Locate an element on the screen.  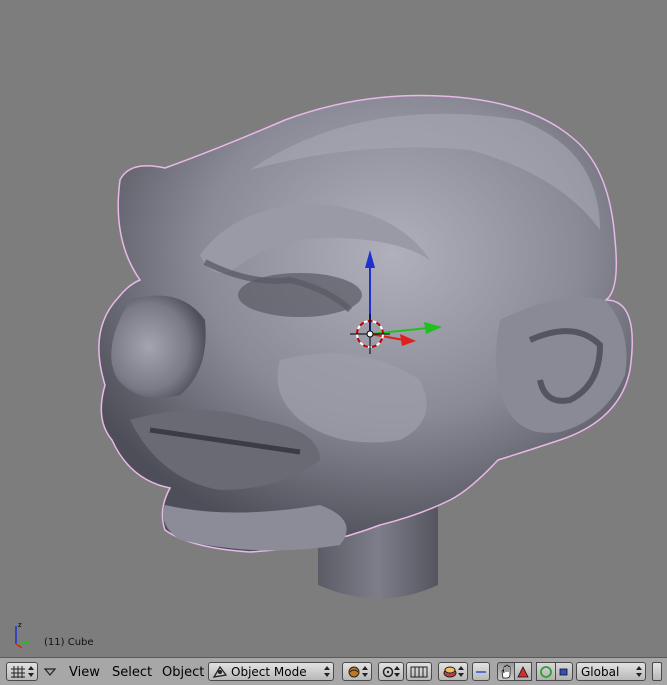
snap-toggle is located at coordinates (419, 671).